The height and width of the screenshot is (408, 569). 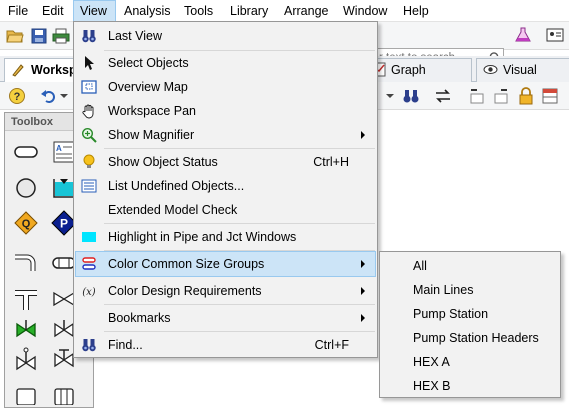 What do you see at coordinates (89, 264) in the screenshot?
I see `size-groups-icon` at bounding box center [89, 264].